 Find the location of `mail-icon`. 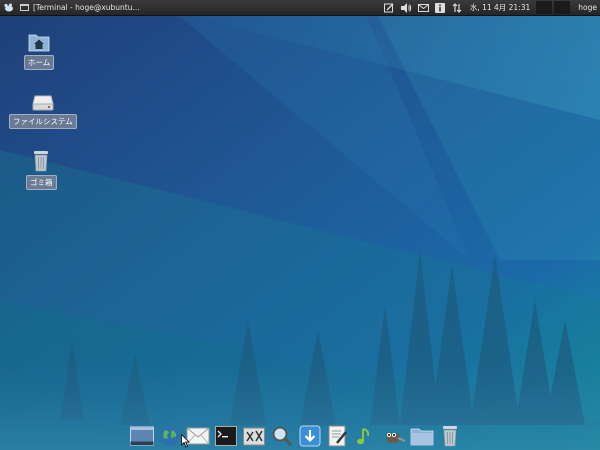

mail-icon is located at coordinates (423, 7).